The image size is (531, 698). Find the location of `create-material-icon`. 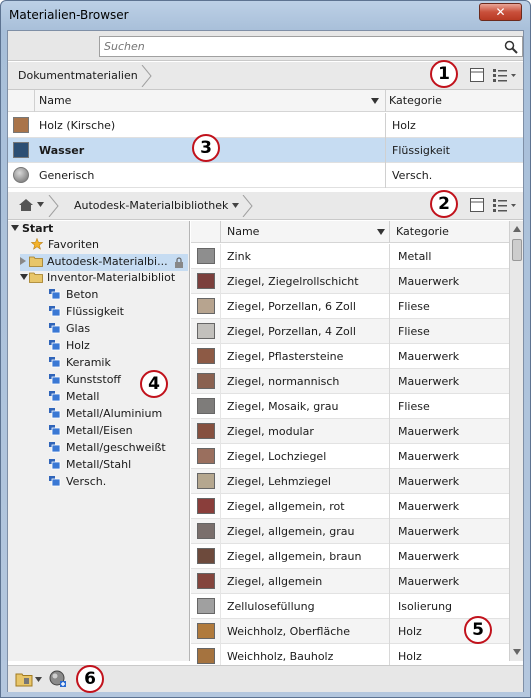

create-material-icon is located at coordinates (58, 679).